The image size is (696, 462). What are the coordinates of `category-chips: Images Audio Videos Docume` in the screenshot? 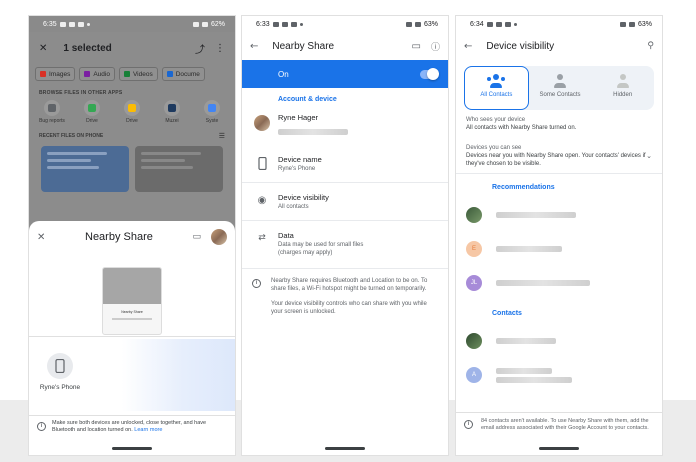 It's located at (132, 74).